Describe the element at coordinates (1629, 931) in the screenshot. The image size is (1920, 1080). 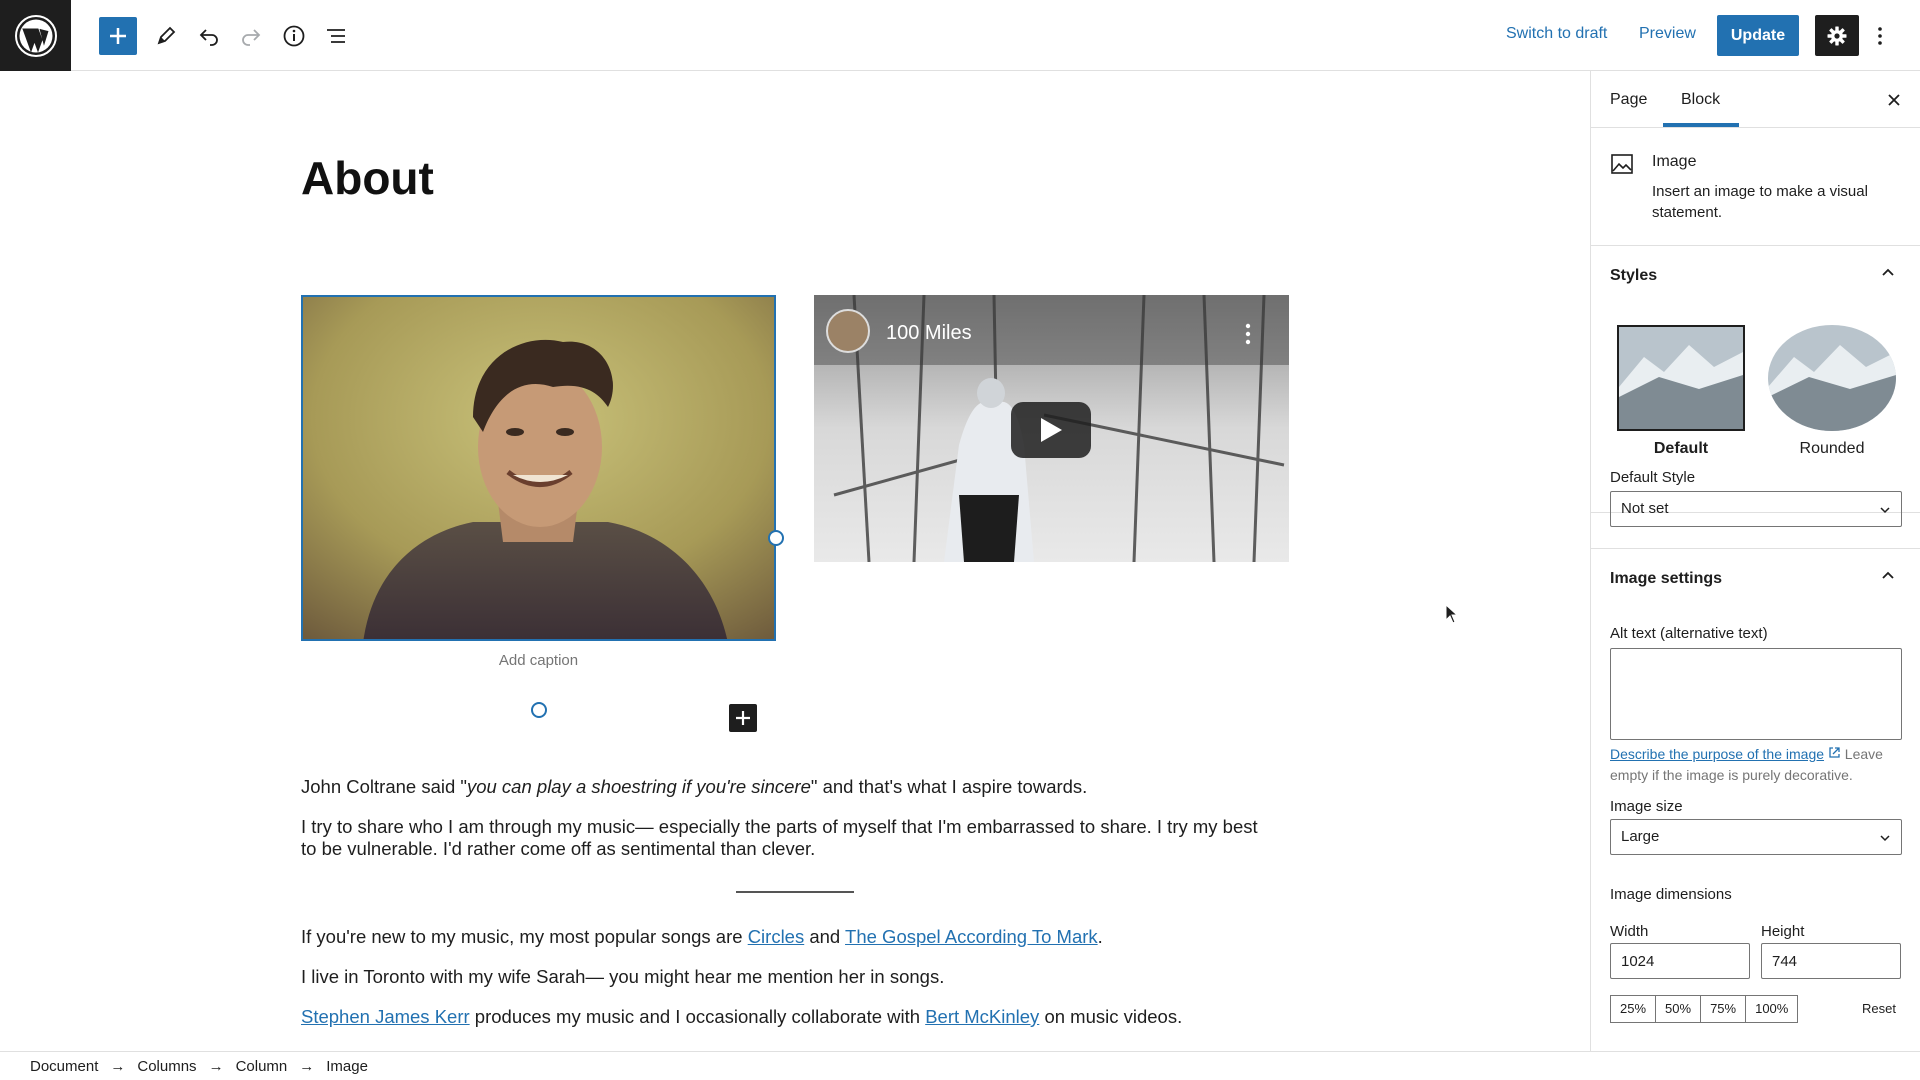
I see `width-label: Width` at that location.